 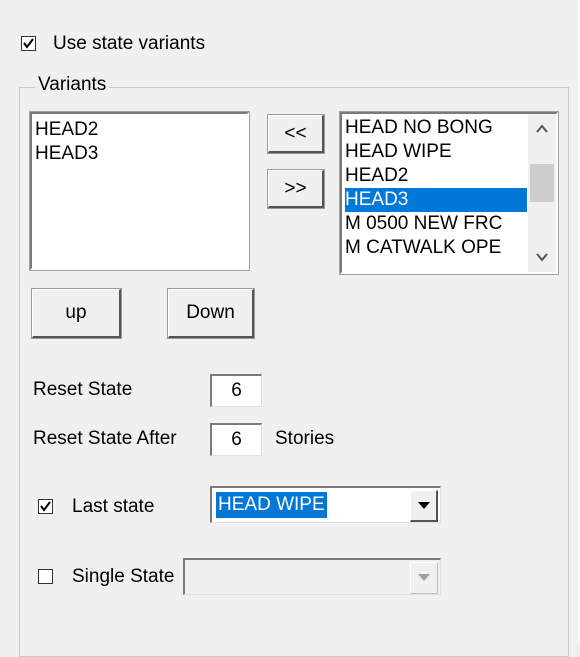 What do you see at coordinates (139, 191) in the screenshot?
I see `selected-variants-list: HEAD2 HEAD3` at bounding box center [139, 191].